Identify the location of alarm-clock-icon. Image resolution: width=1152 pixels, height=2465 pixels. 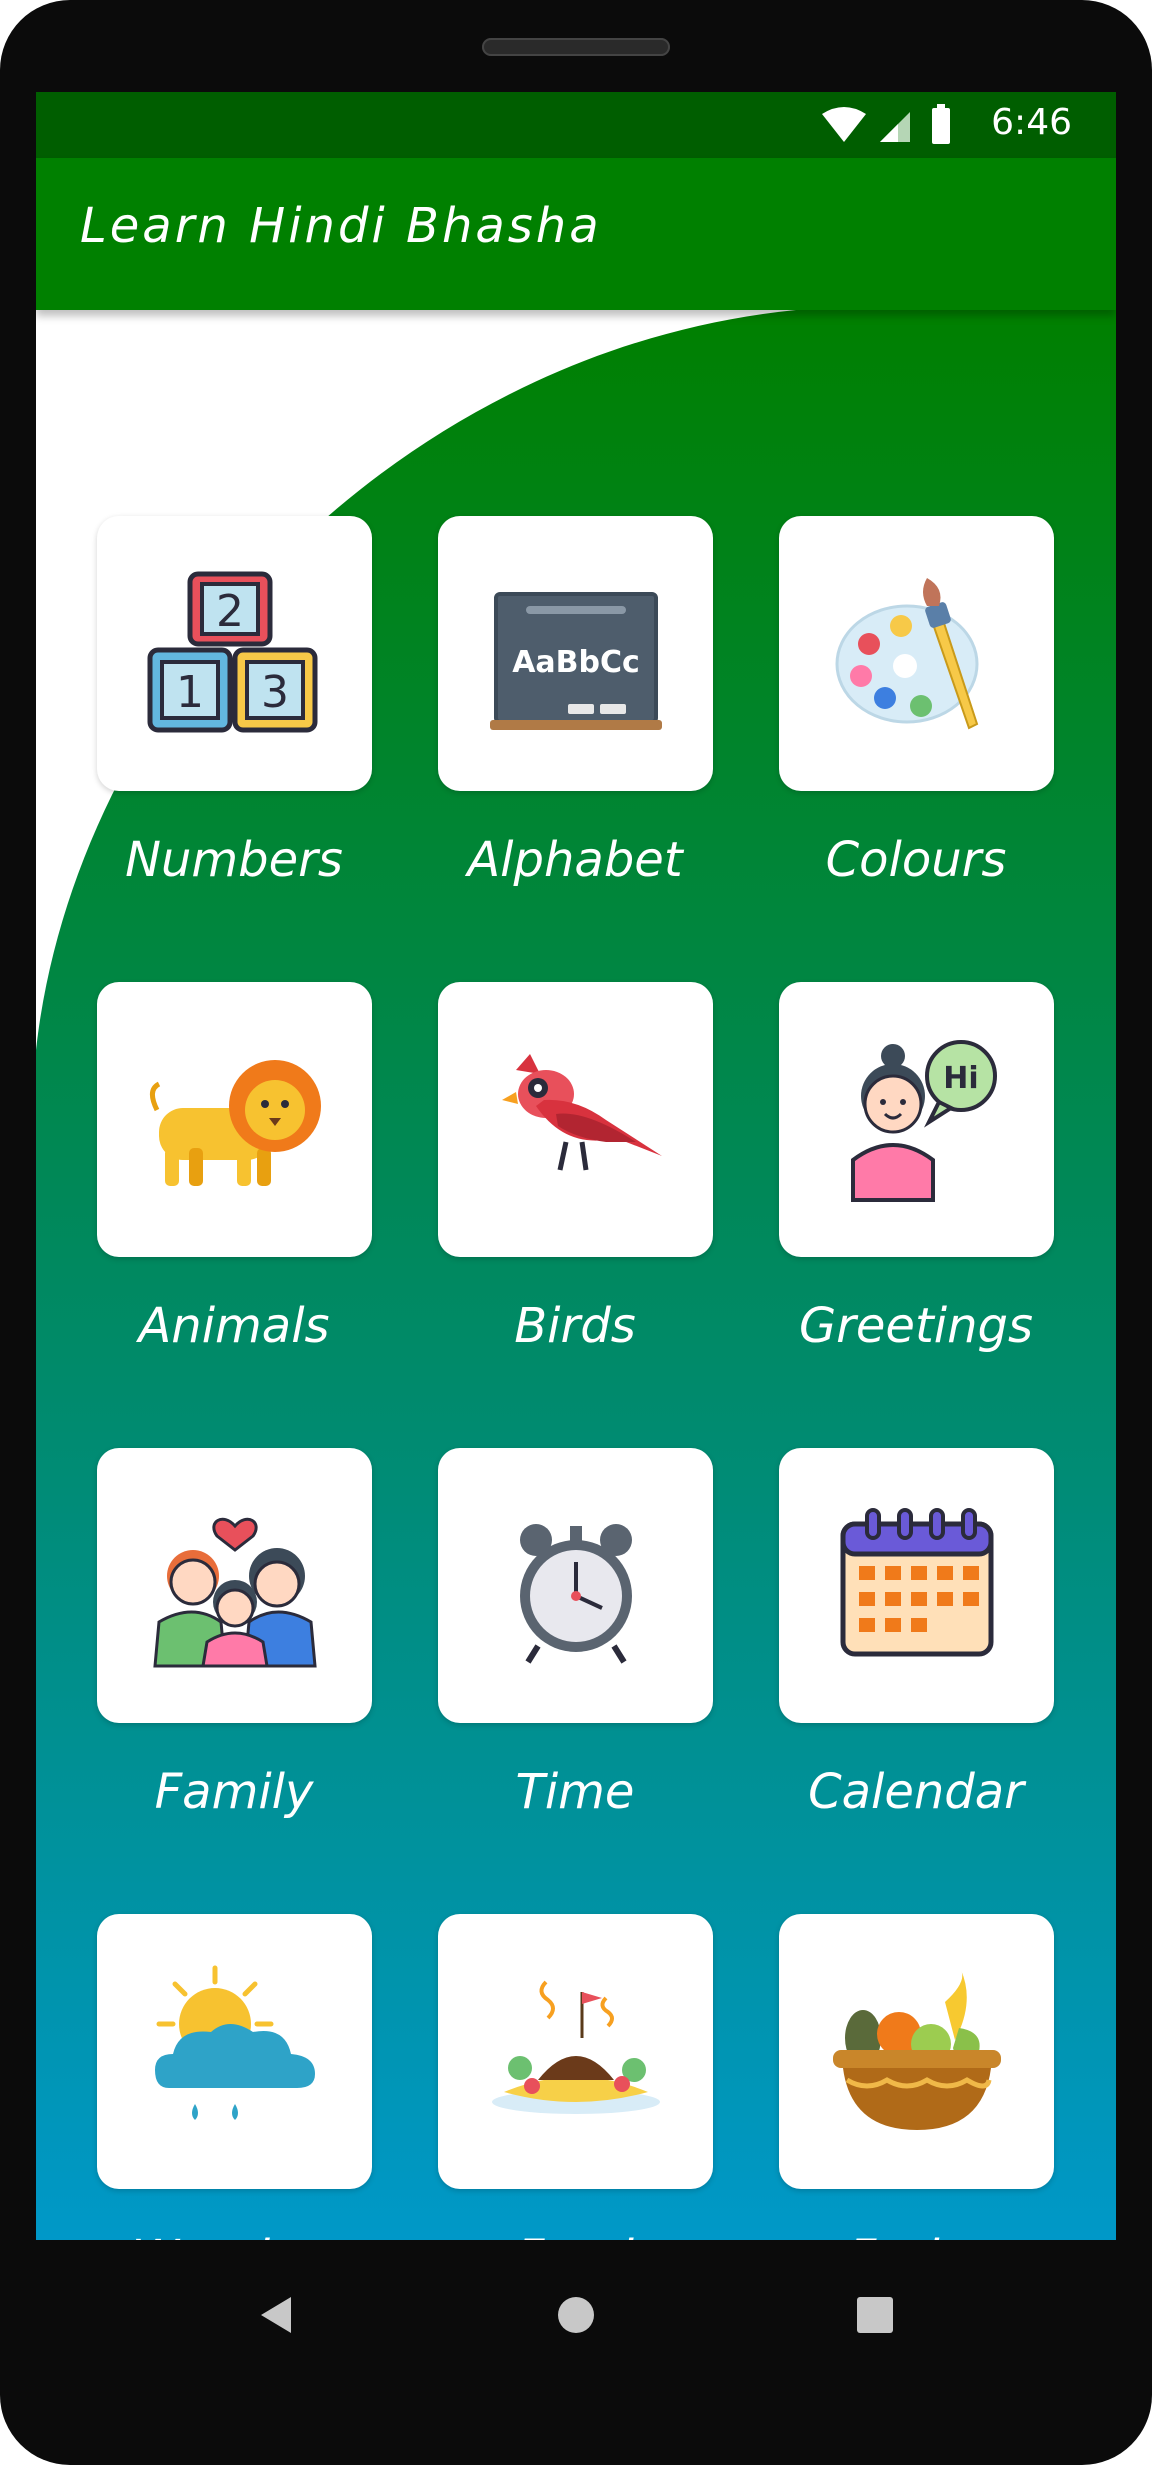
(575, 1593).